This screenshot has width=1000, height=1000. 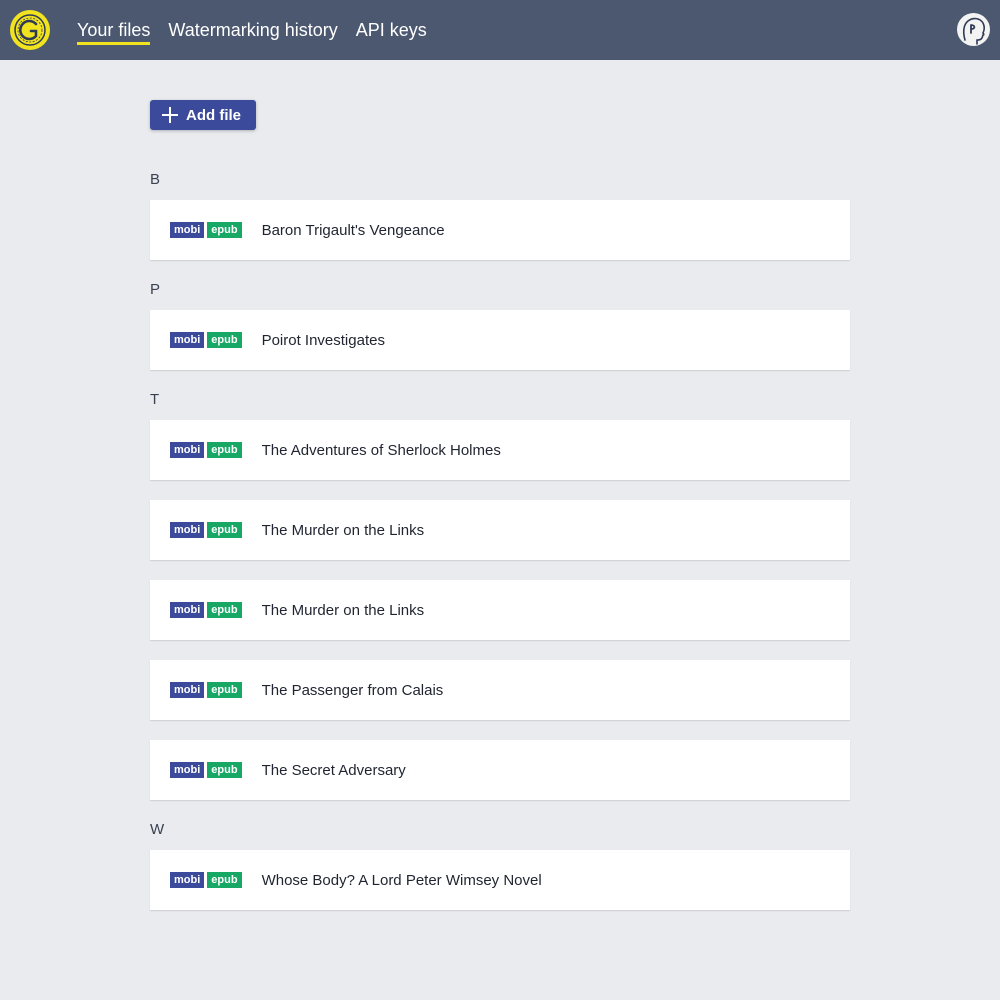 I want to click on logo-mark, so click(x=30, y=30).